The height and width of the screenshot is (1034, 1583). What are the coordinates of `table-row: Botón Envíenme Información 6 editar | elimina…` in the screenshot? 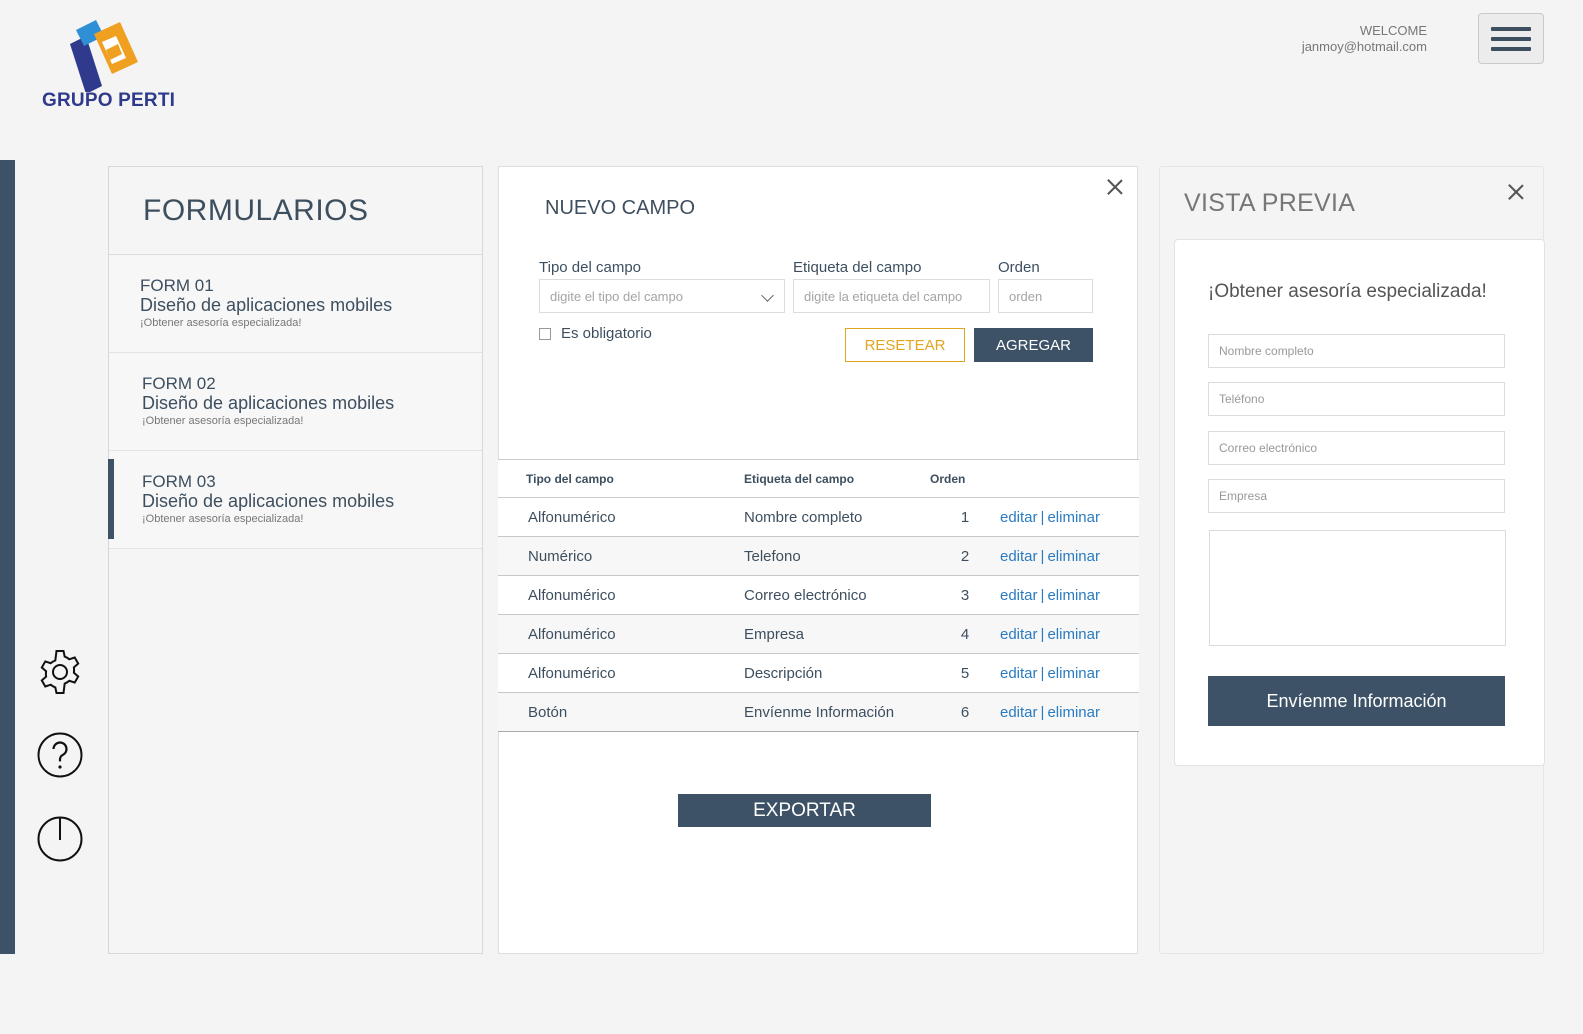 It's located at (818, 712).